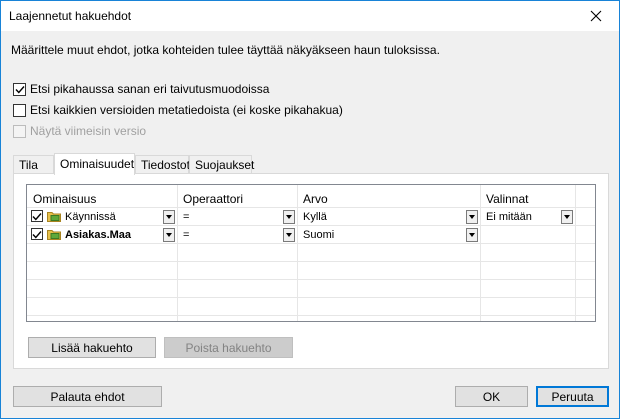 The height and width of the screenshot is (419, 620). Describe the element at coordinates (228, 347) in the screenshot. I see `remove-condition-button: Poista hakuehto` at that location.